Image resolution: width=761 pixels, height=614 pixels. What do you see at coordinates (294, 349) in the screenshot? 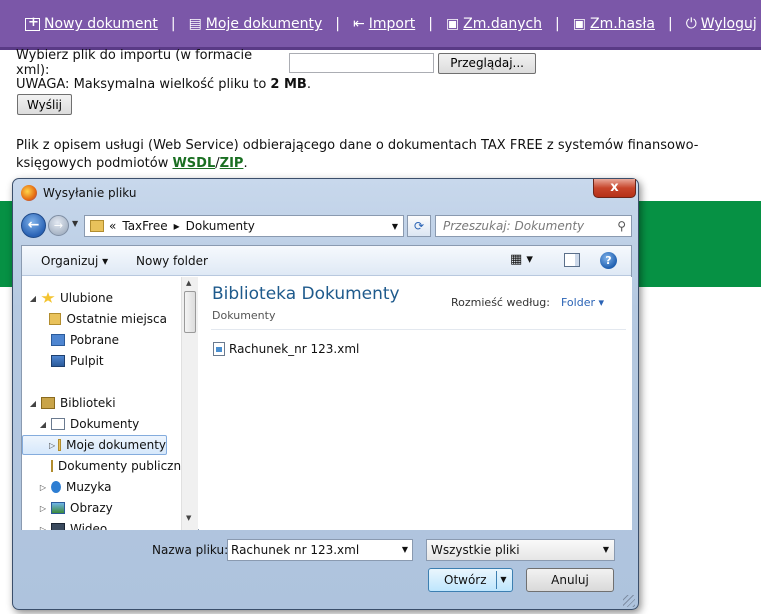
I see `file-name: Rachunek_nr 123.xml` at bounding box center [294, 349].